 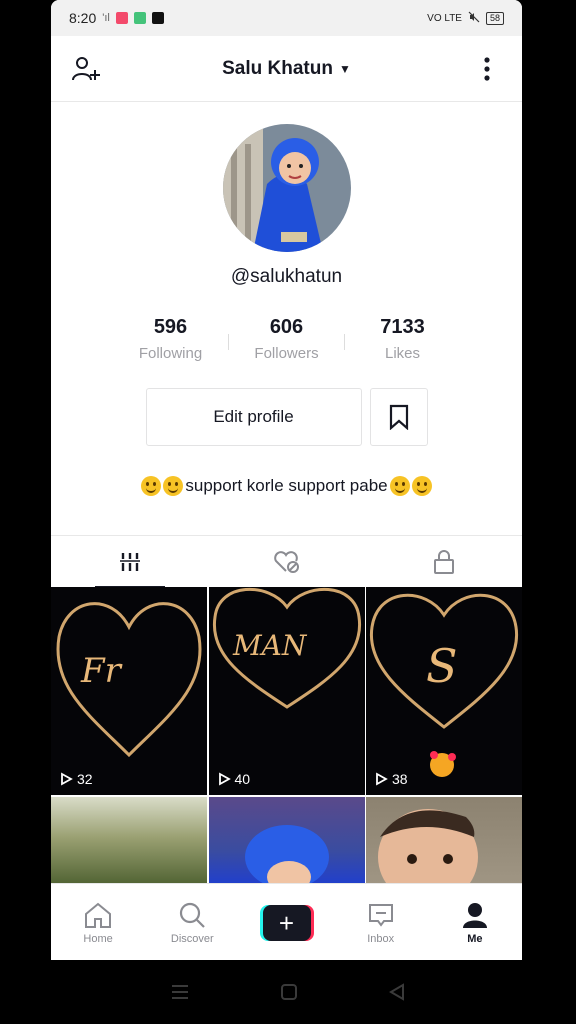 I want to click on view-count: 40, so click(x=234, y=779).